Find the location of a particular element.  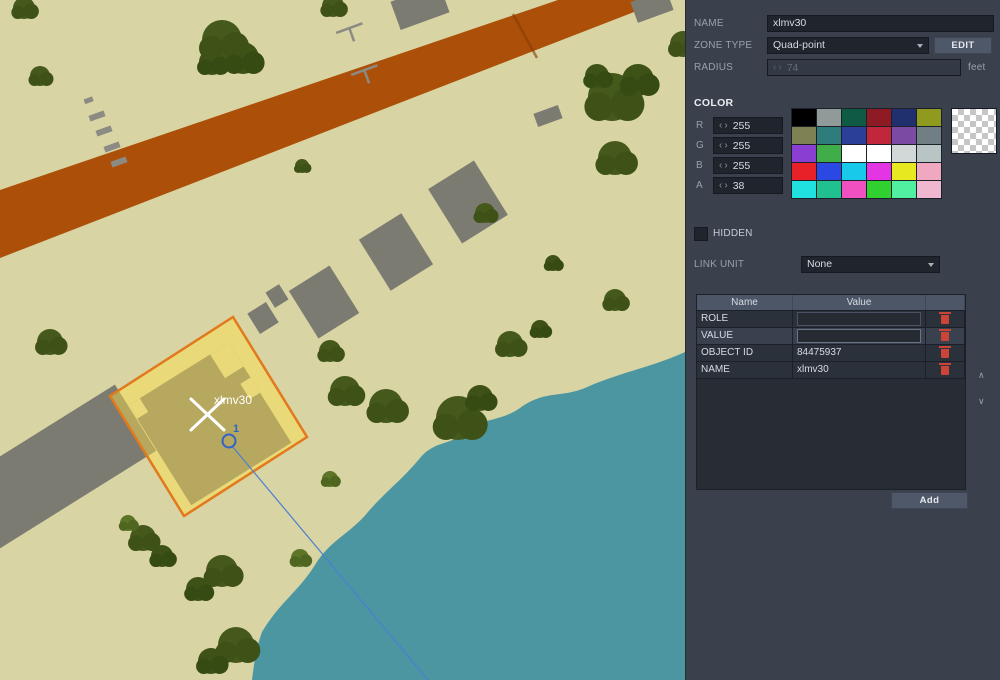

link-unit-dropdown: None is located at coordinates (870, 264).